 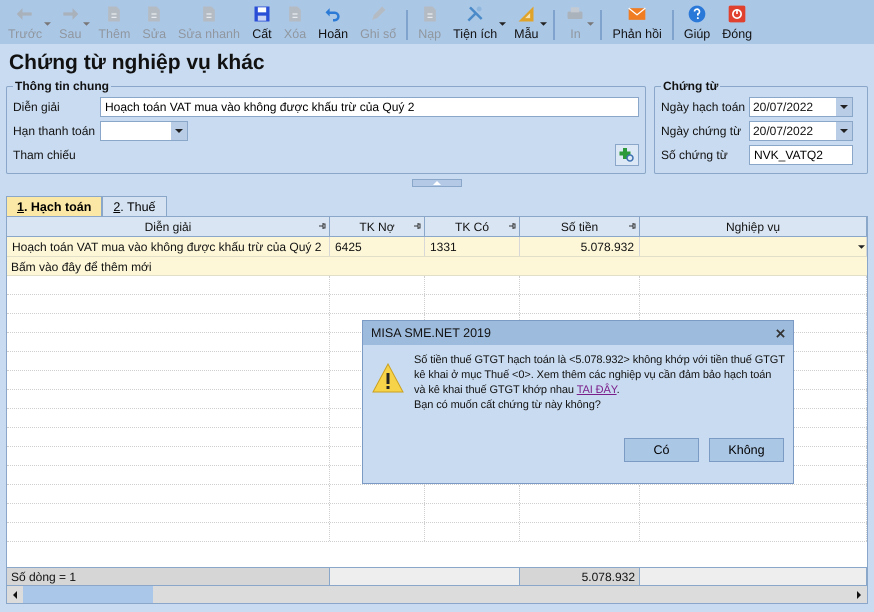 What do you see at coordinates (753, 226) in the screenshot?
I see `column-header: Nghiệp vụ` at bounding box center [753, 226].